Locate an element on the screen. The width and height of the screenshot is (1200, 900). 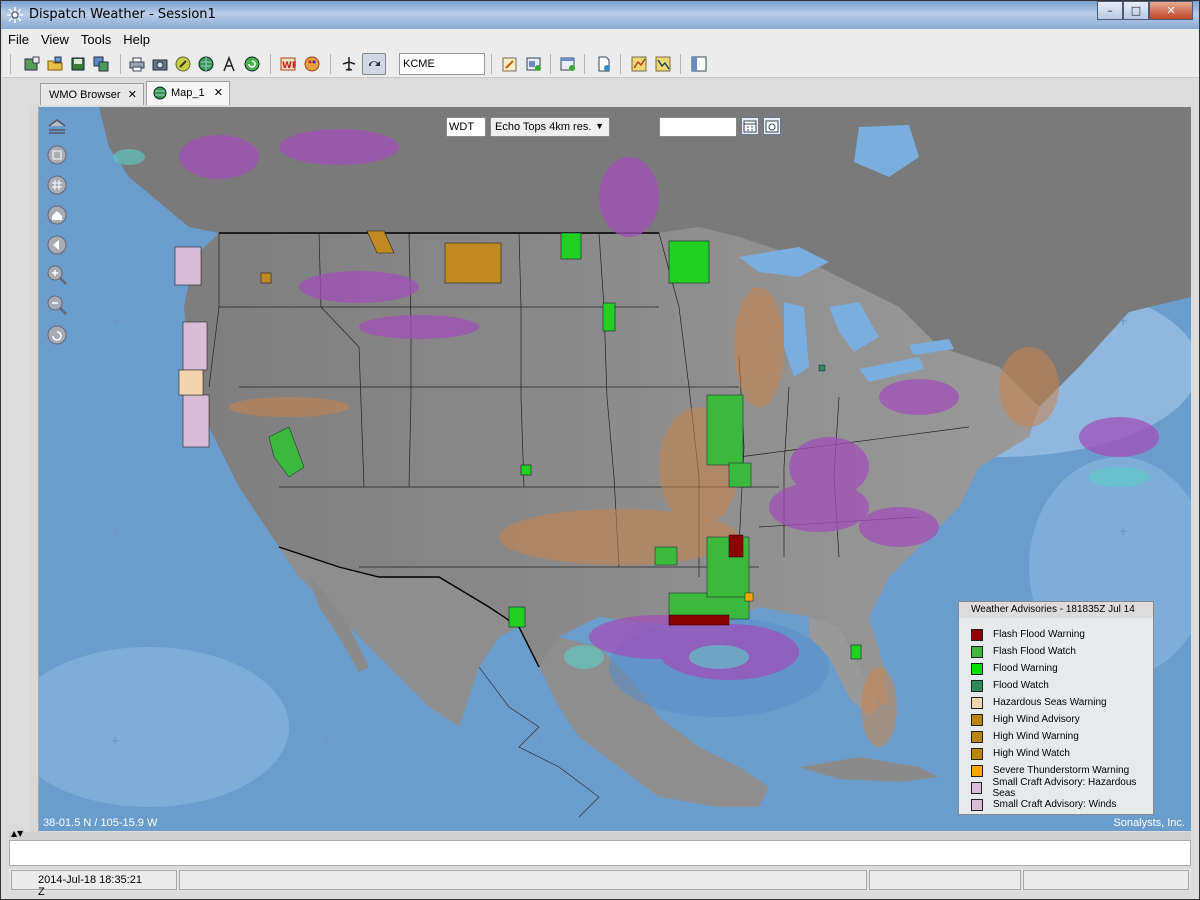
legend-item: Small Craft Advisory: Hazardous Seas is located at coordinates (1062, 788).